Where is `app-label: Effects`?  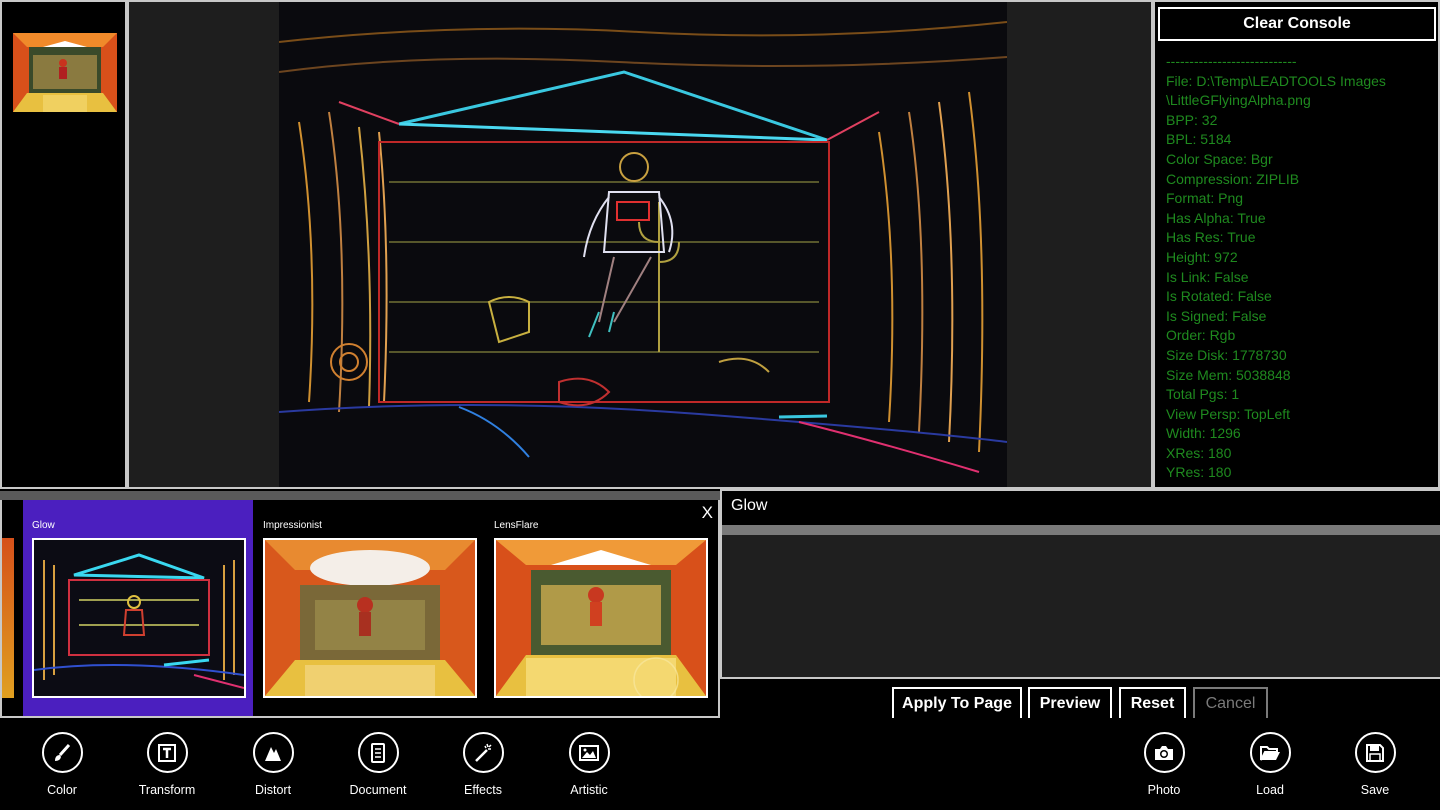 app-label: Effects is located at coordinates (483, 790).